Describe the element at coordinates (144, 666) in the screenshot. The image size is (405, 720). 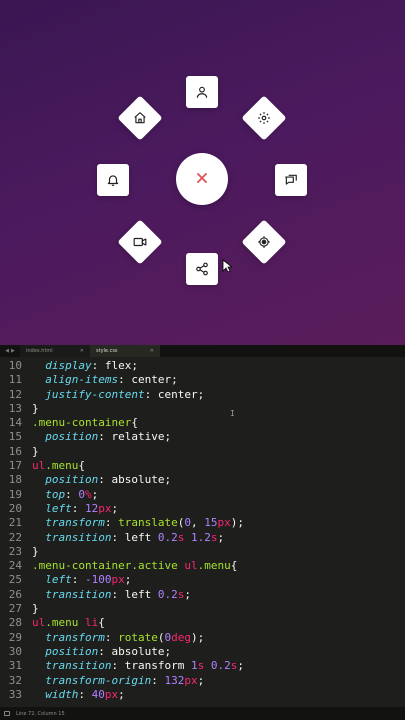
I see `code-text: transition: transform 1s 0.2s;` at that location.